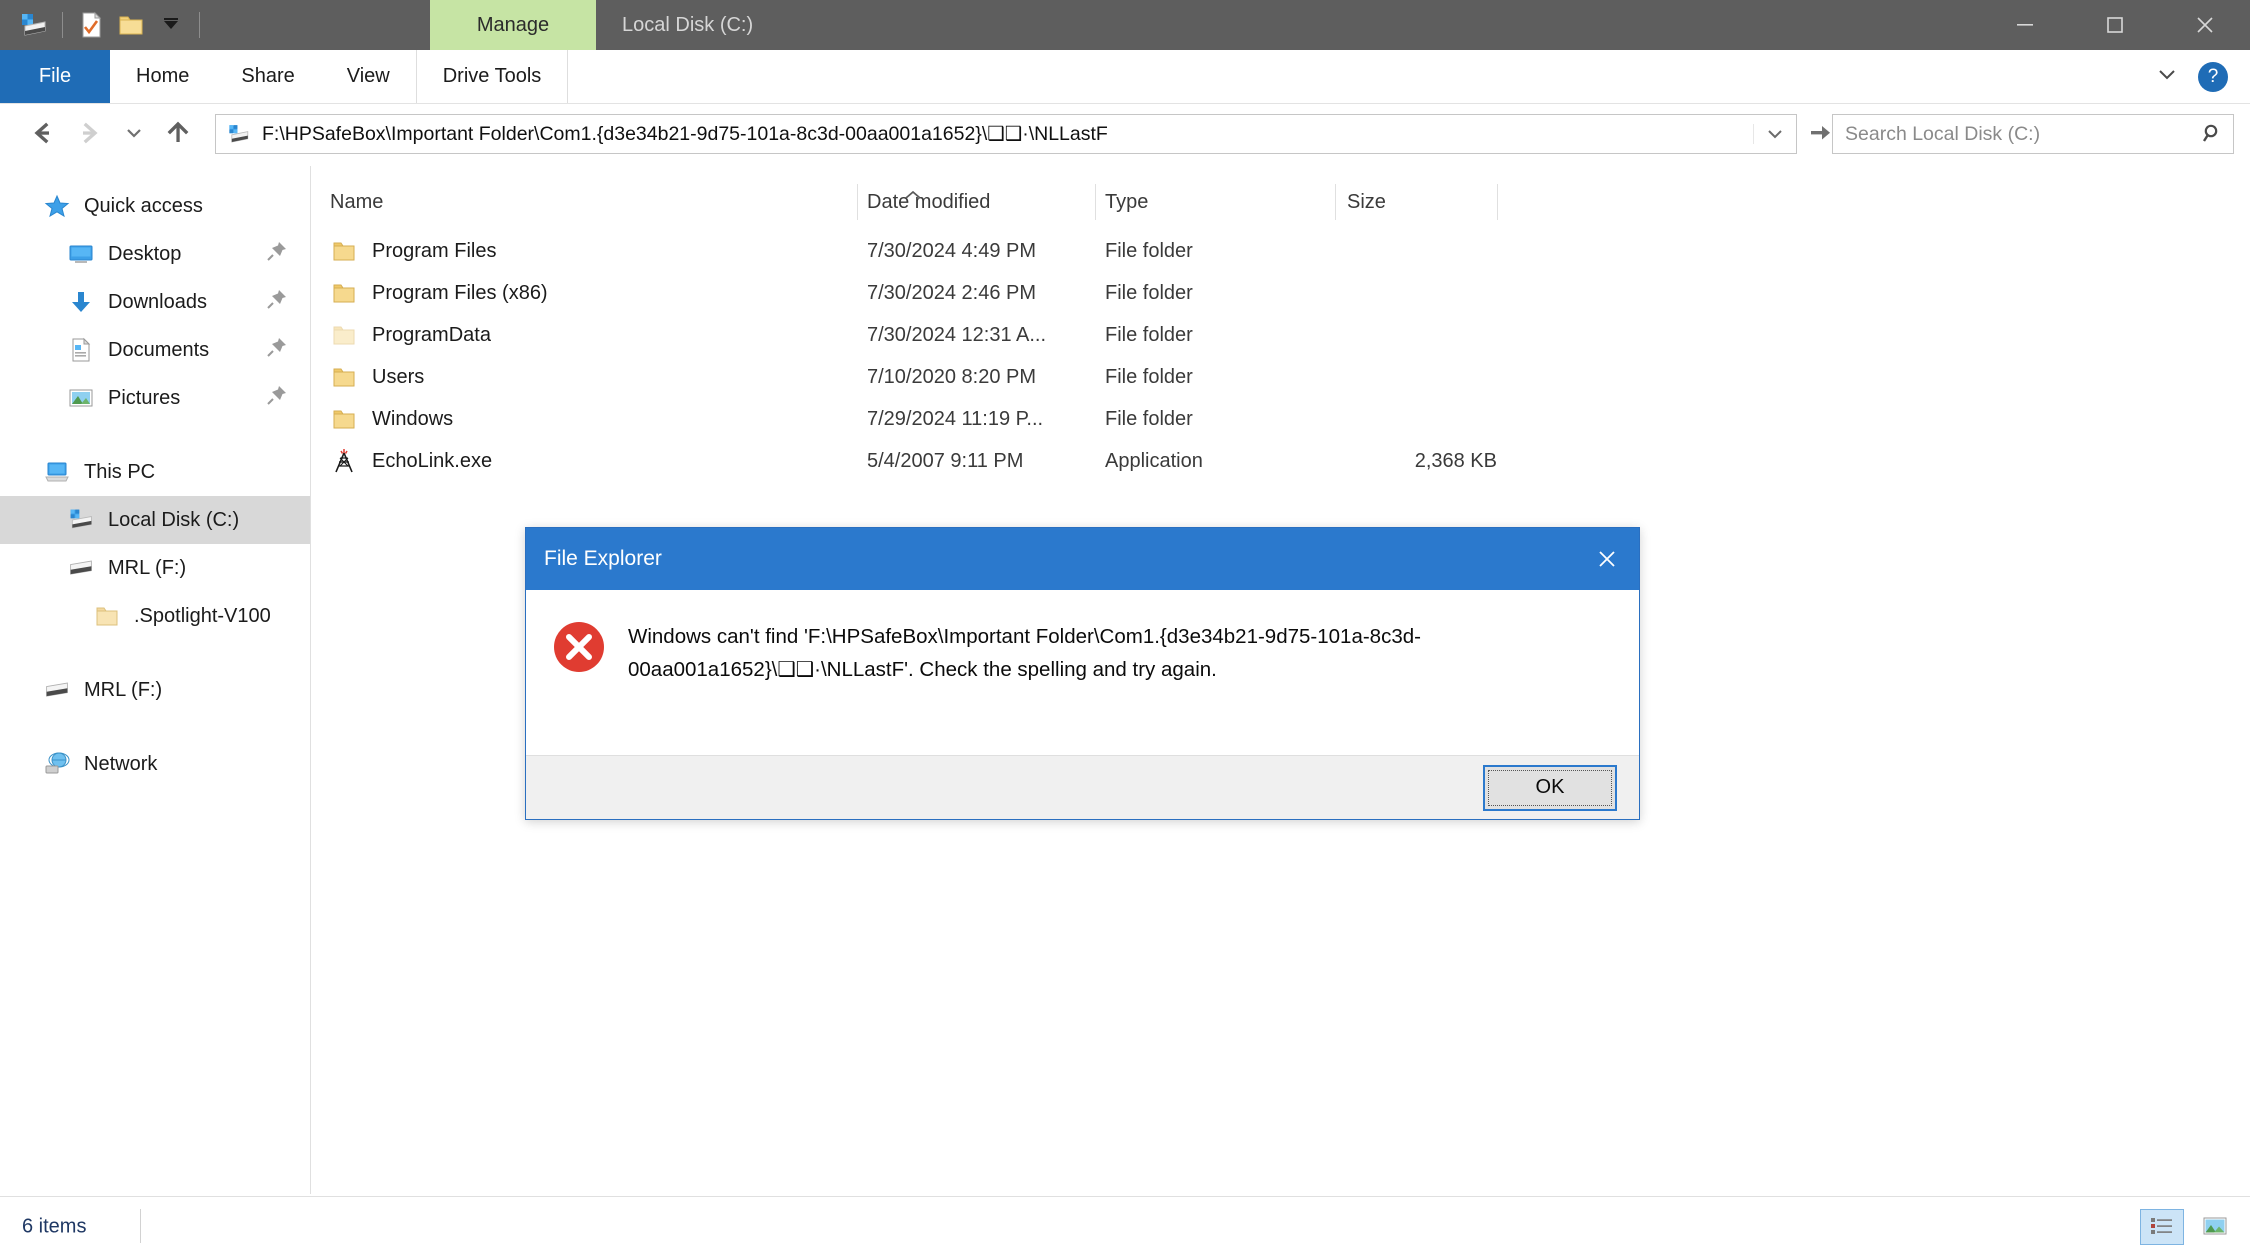 The height and width of the screenshot is (1257, 2250). I want to click on sidebar-item-label: Downloads, so click(157, 301).